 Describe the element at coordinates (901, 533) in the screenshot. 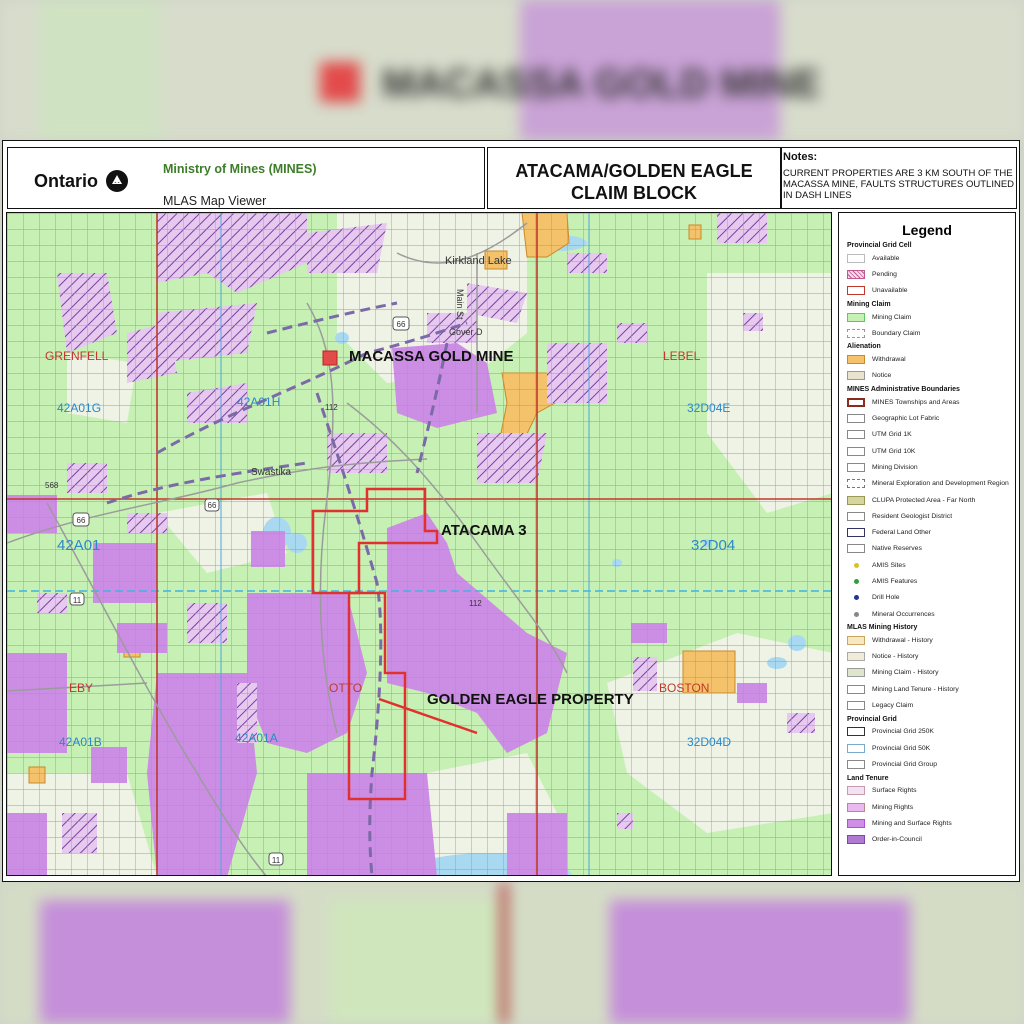

I see `legend-item-label: Federal Land Other` at that location.